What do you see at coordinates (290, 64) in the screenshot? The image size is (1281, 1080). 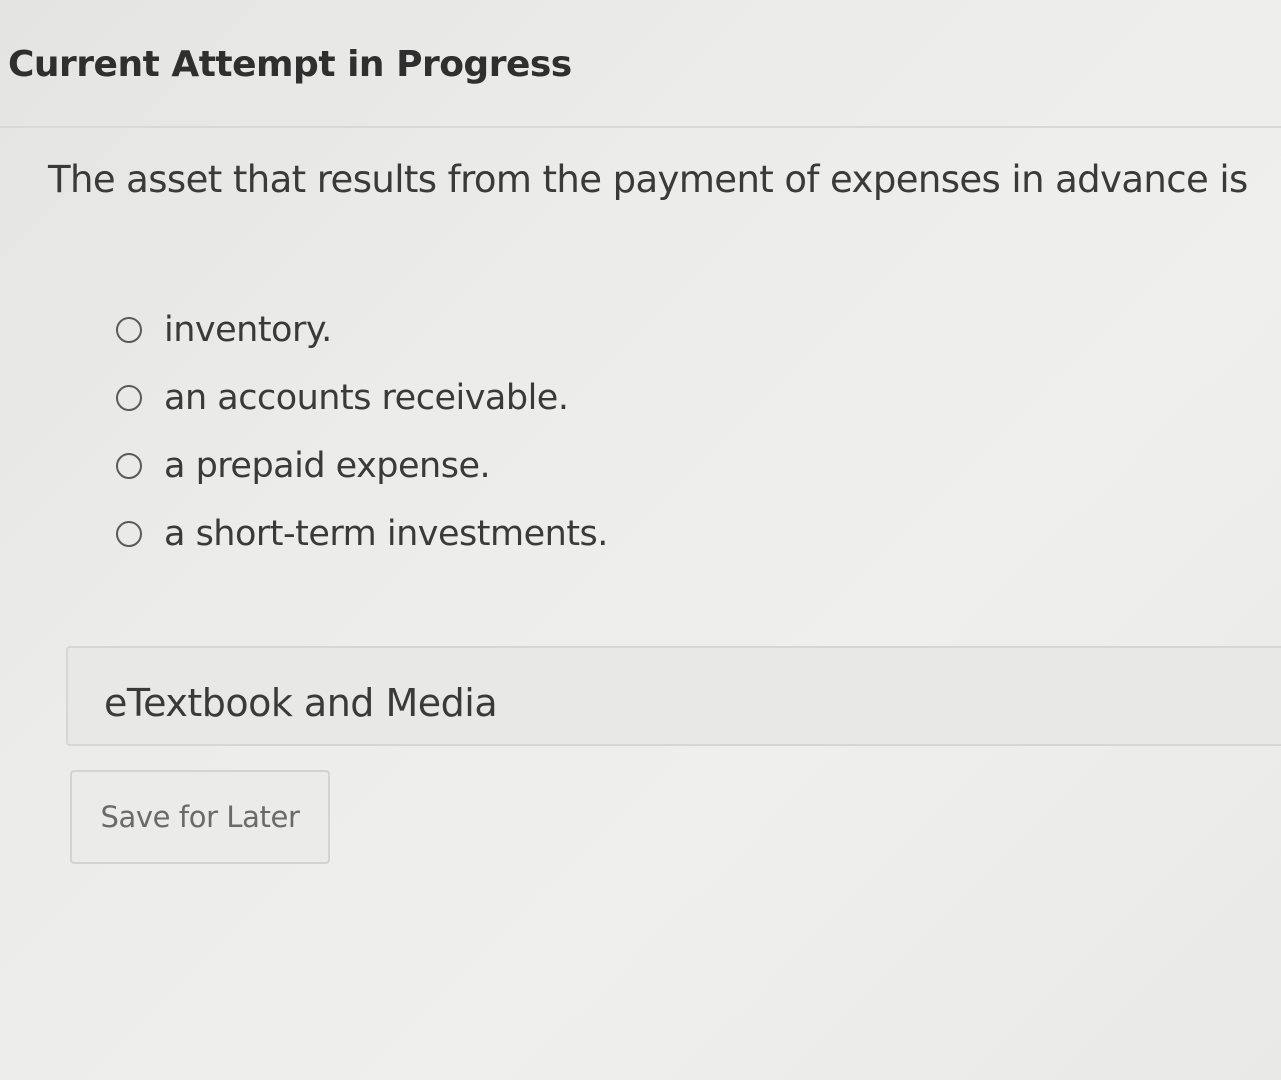 I see `page-title: Current Attempt in Progress` at bounding box center [290, 64].